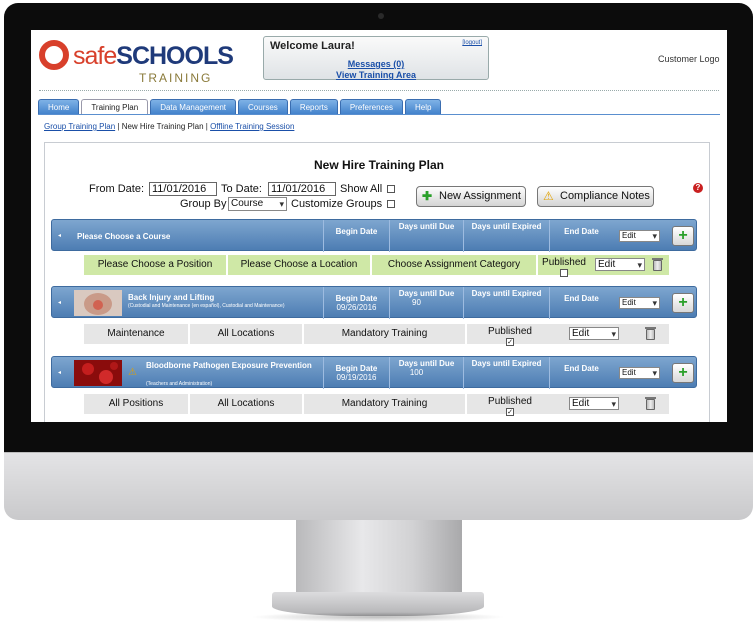 This screenshot has height=631, width=755. I want to click on published-toggle: Published, so click(564, 267).